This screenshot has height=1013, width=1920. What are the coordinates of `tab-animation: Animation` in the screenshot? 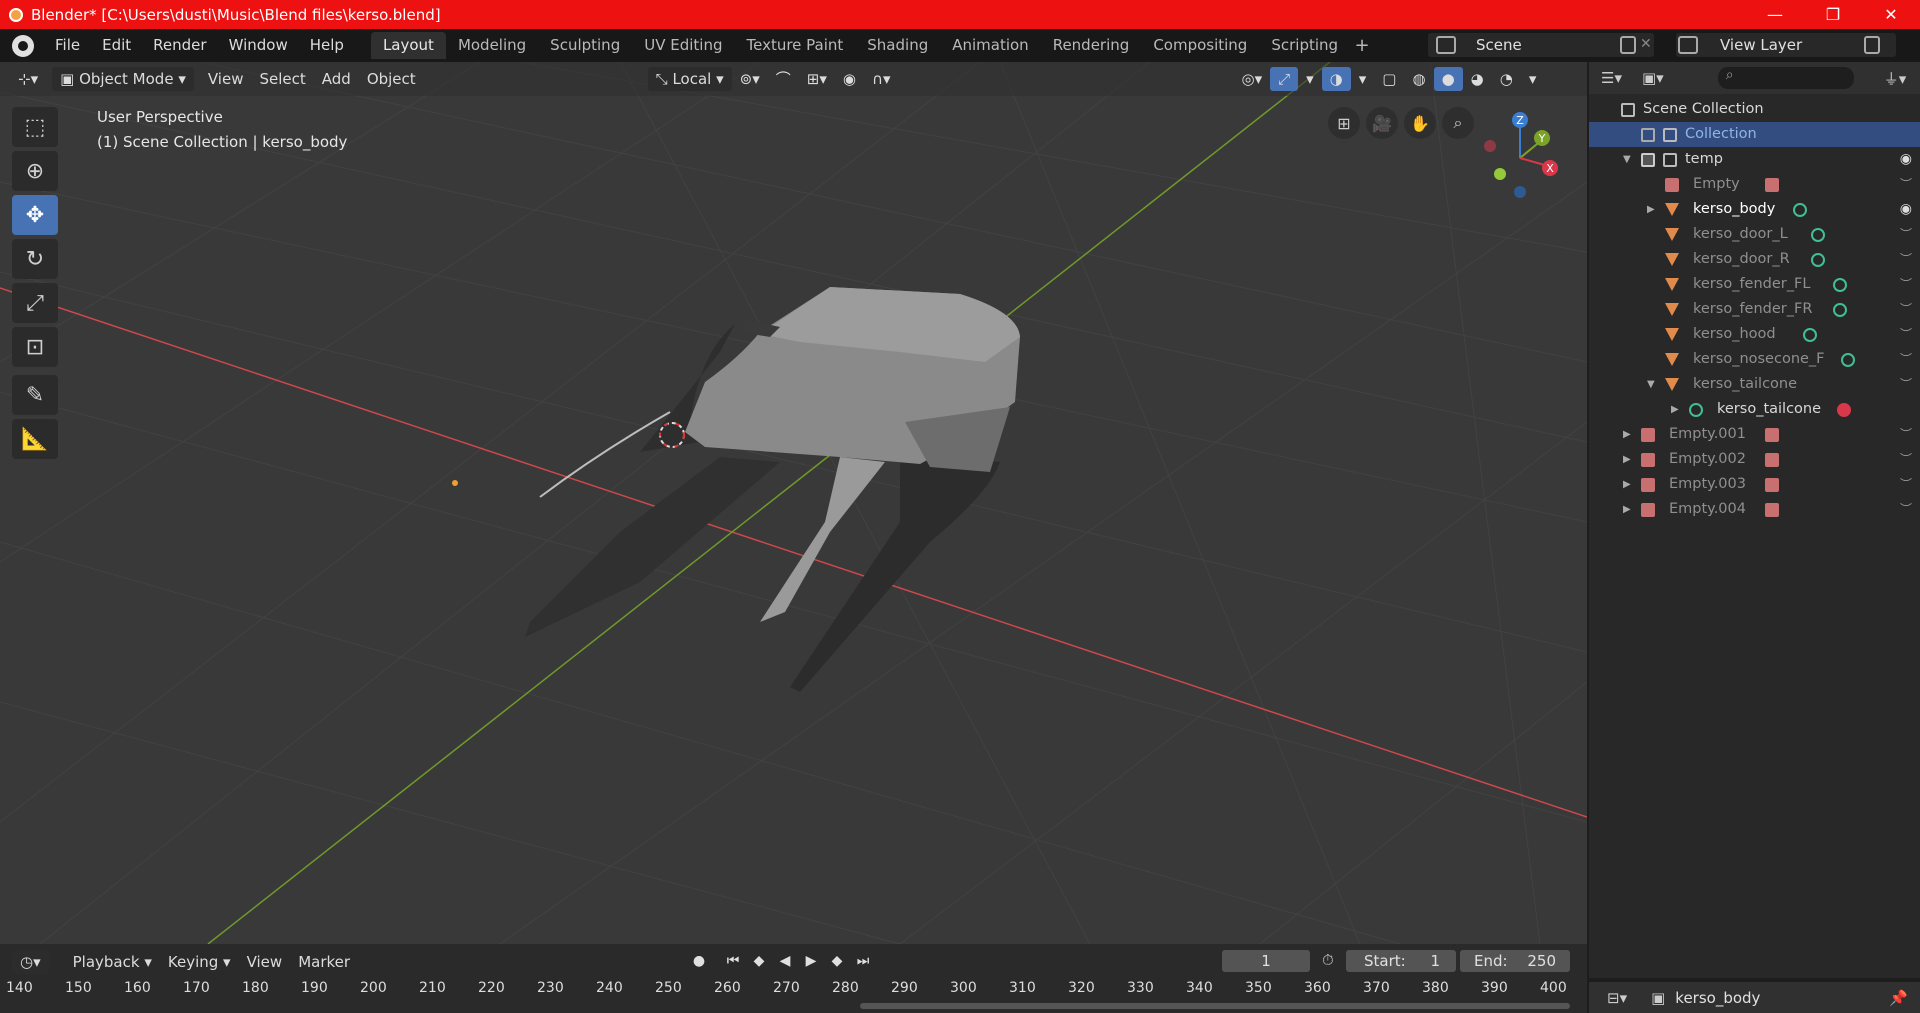 It's located at (990, 45).